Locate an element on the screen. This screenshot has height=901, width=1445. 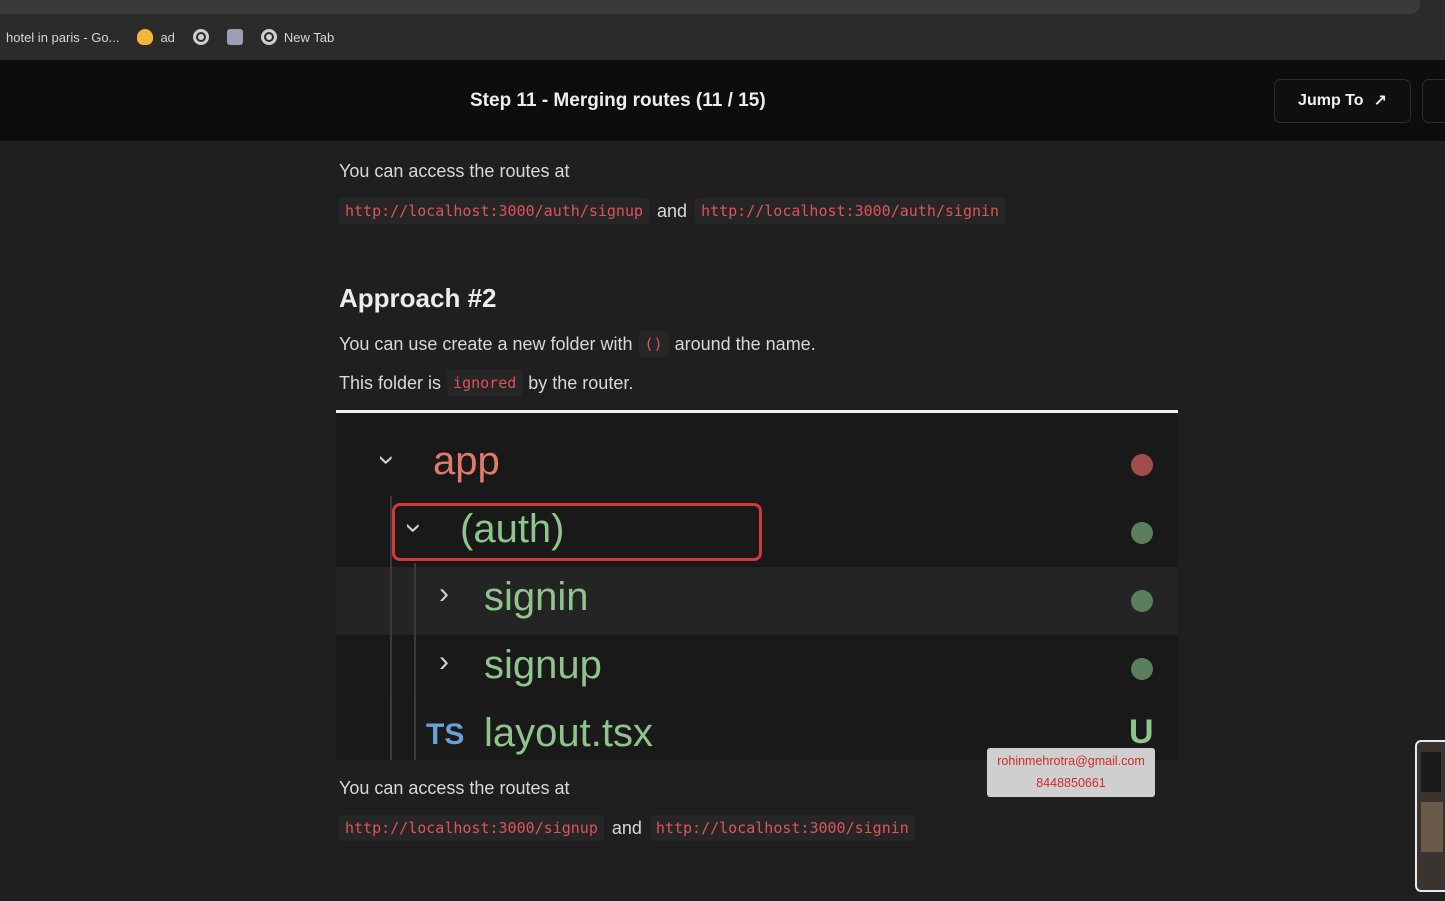
address-bar-strip is located at coordinates (722, 7).